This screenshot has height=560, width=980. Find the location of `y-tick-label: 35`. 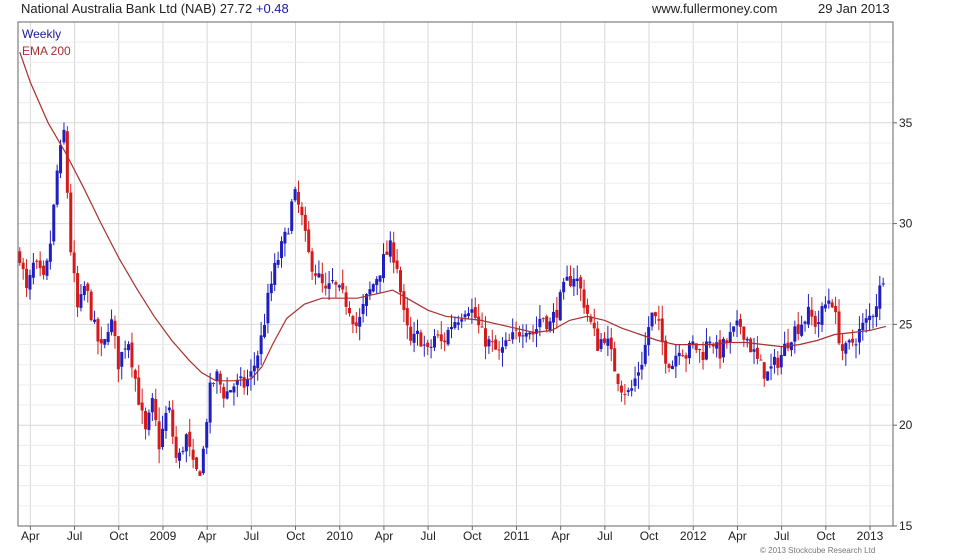

y-tick-label: 35 is located at coordinates (906, 123).